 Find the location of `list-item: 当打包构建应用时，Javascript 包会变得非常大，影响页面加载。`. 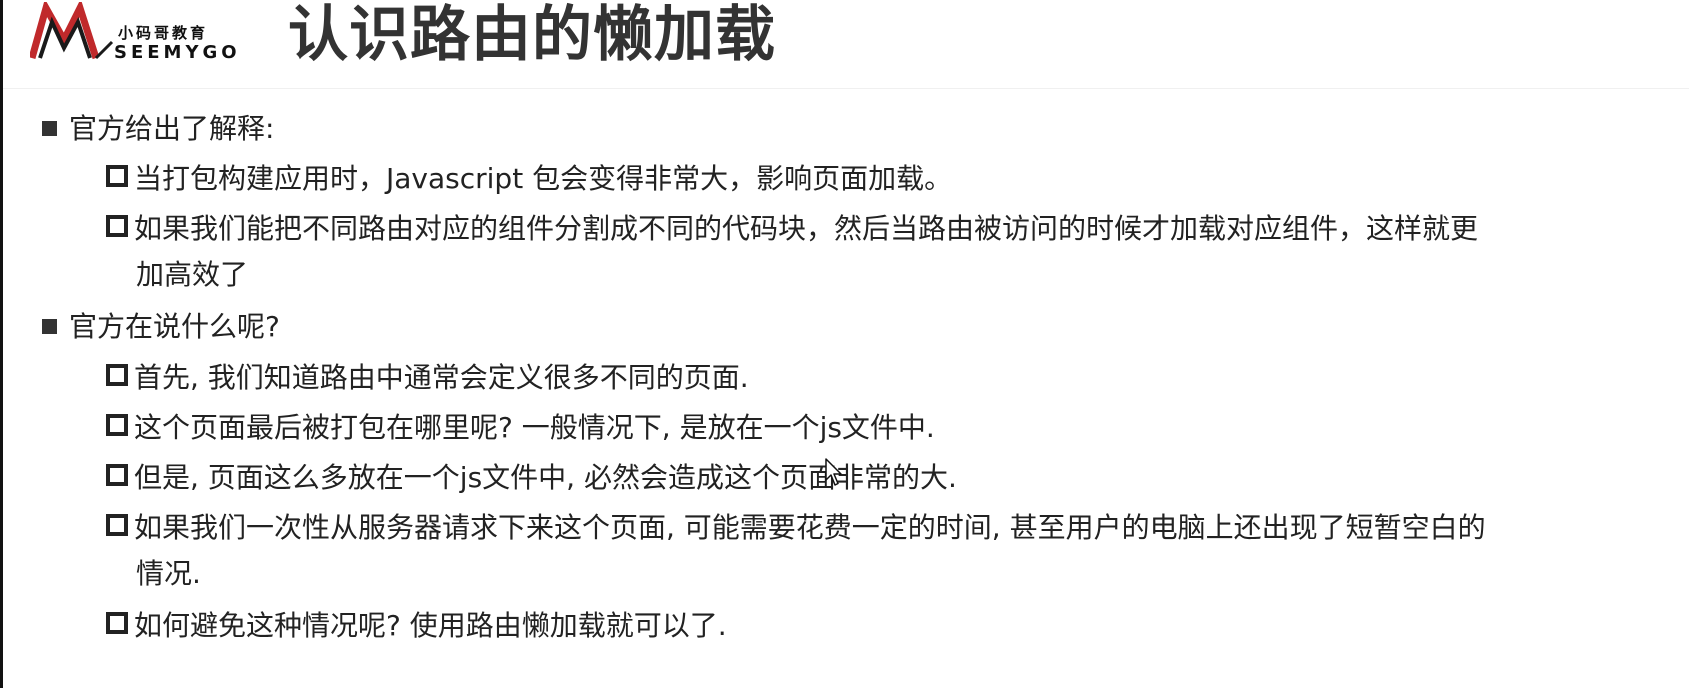

list-item: 当打包构建应用时，Javascript 包会变得非常大，影响页面加载。 is located at coordinates (893, 179).